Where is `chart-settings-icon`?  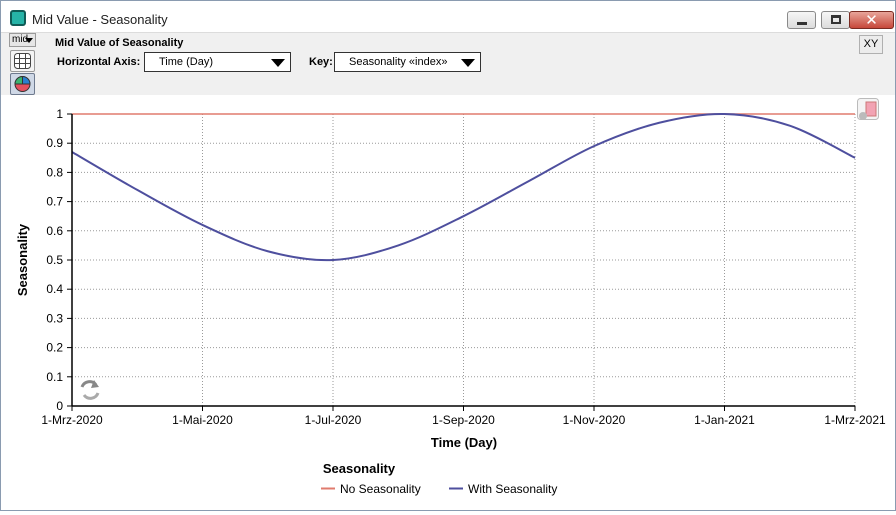 chart-settings-icon is located at coordinates (868, 109).